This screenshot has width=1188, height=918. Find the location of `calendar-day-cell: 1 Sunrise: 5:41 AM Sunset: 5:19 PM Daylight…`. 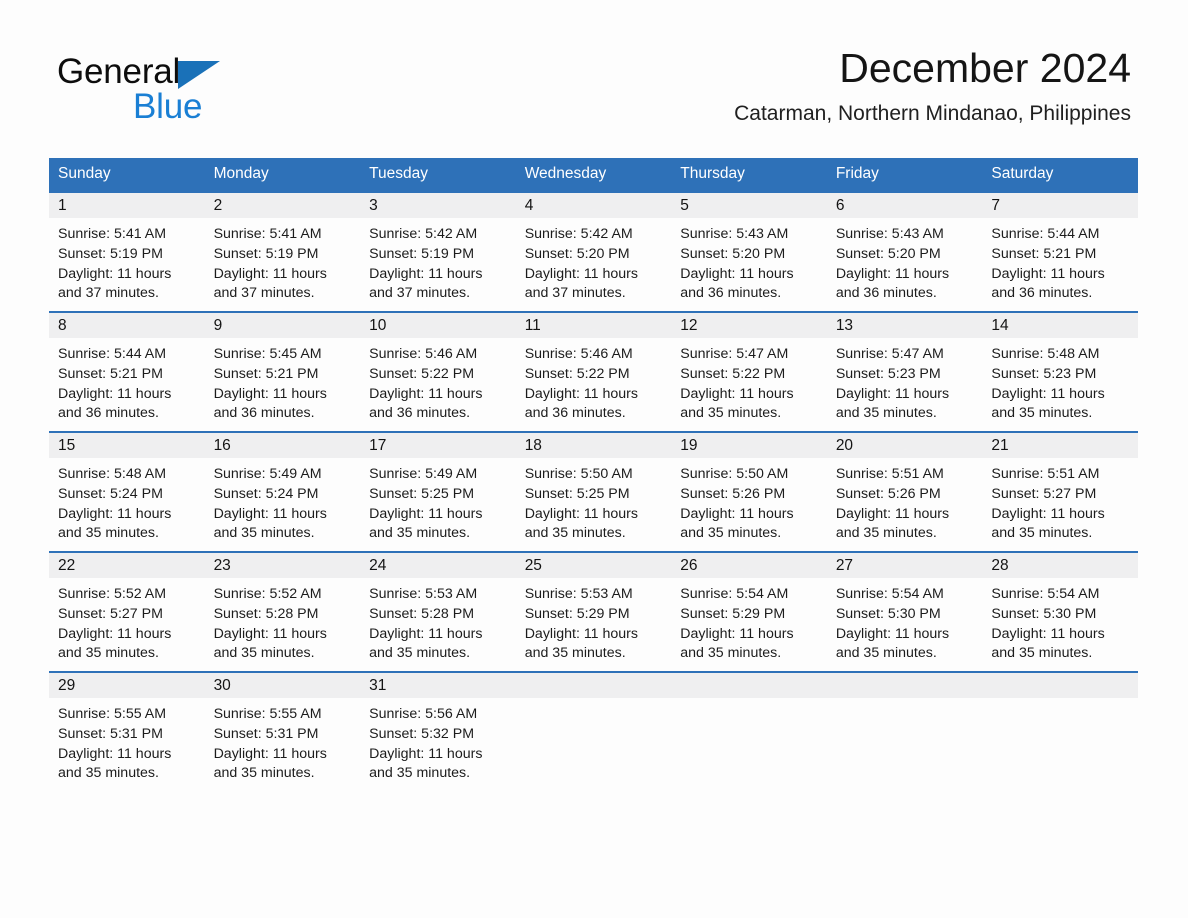

calendar-day-cell: 1 Sunrise: 5:41 AM Sunset: 5:19 PM Daylight… is located at coordinates (127, 251).